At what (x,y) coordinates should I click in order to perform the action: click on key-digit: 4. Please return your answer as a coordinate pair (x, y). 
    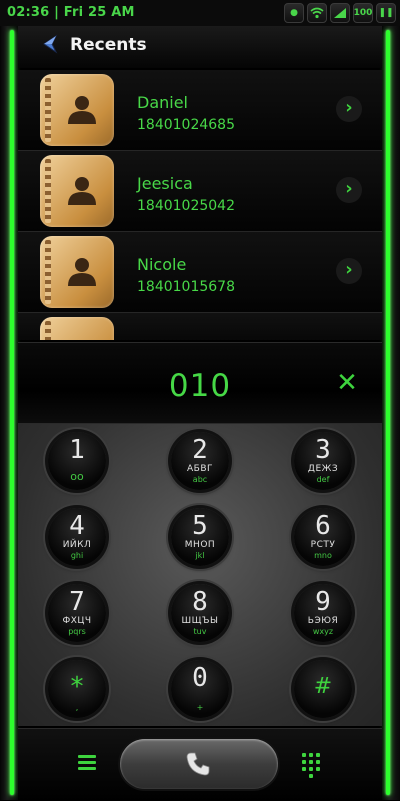
    Looking at the image, I should click on (77, 526).